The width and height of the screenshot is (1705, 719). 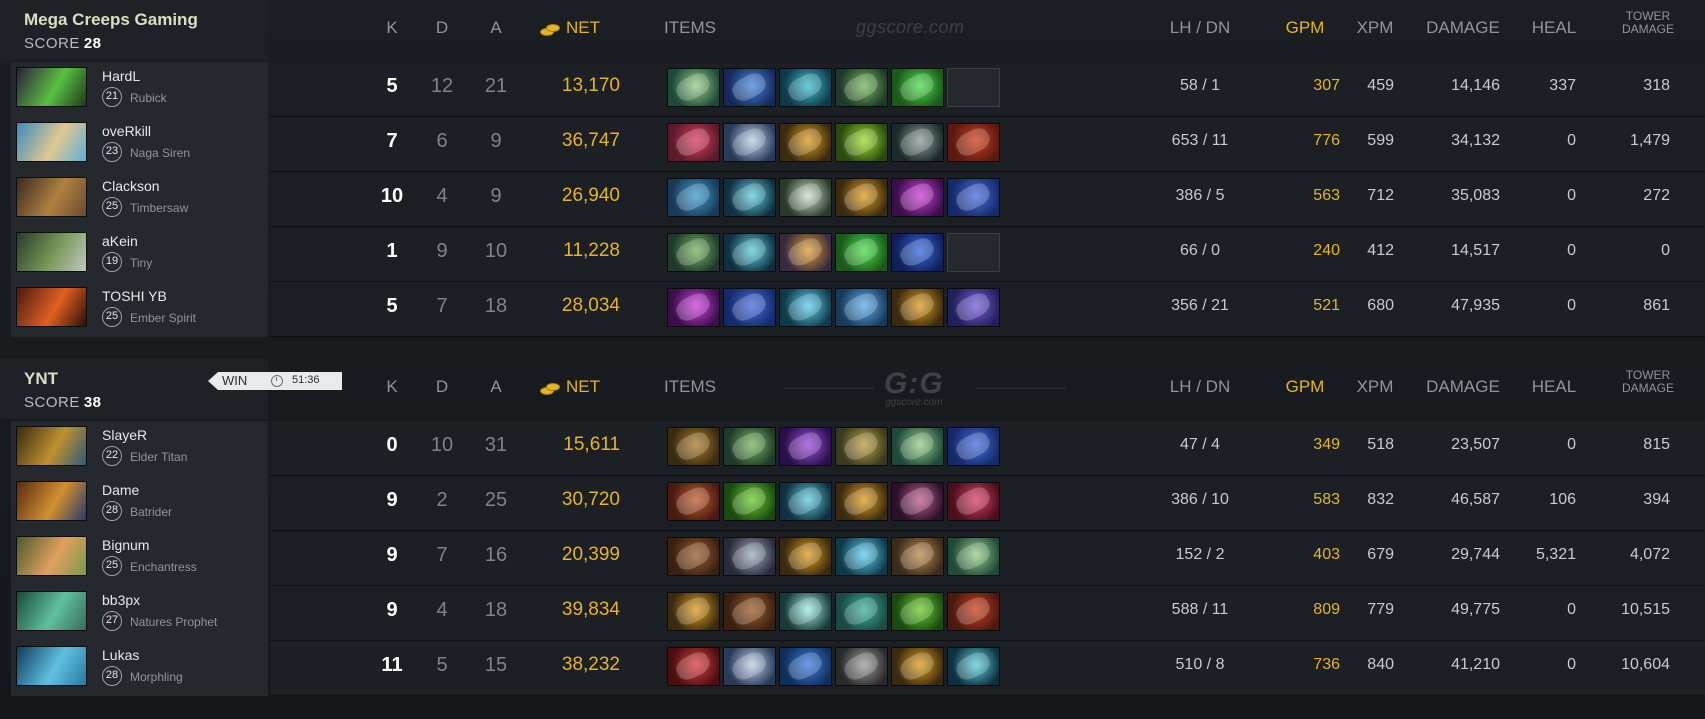 I want to click on player-name: TOSHI YB, so click(x=134, y=296).